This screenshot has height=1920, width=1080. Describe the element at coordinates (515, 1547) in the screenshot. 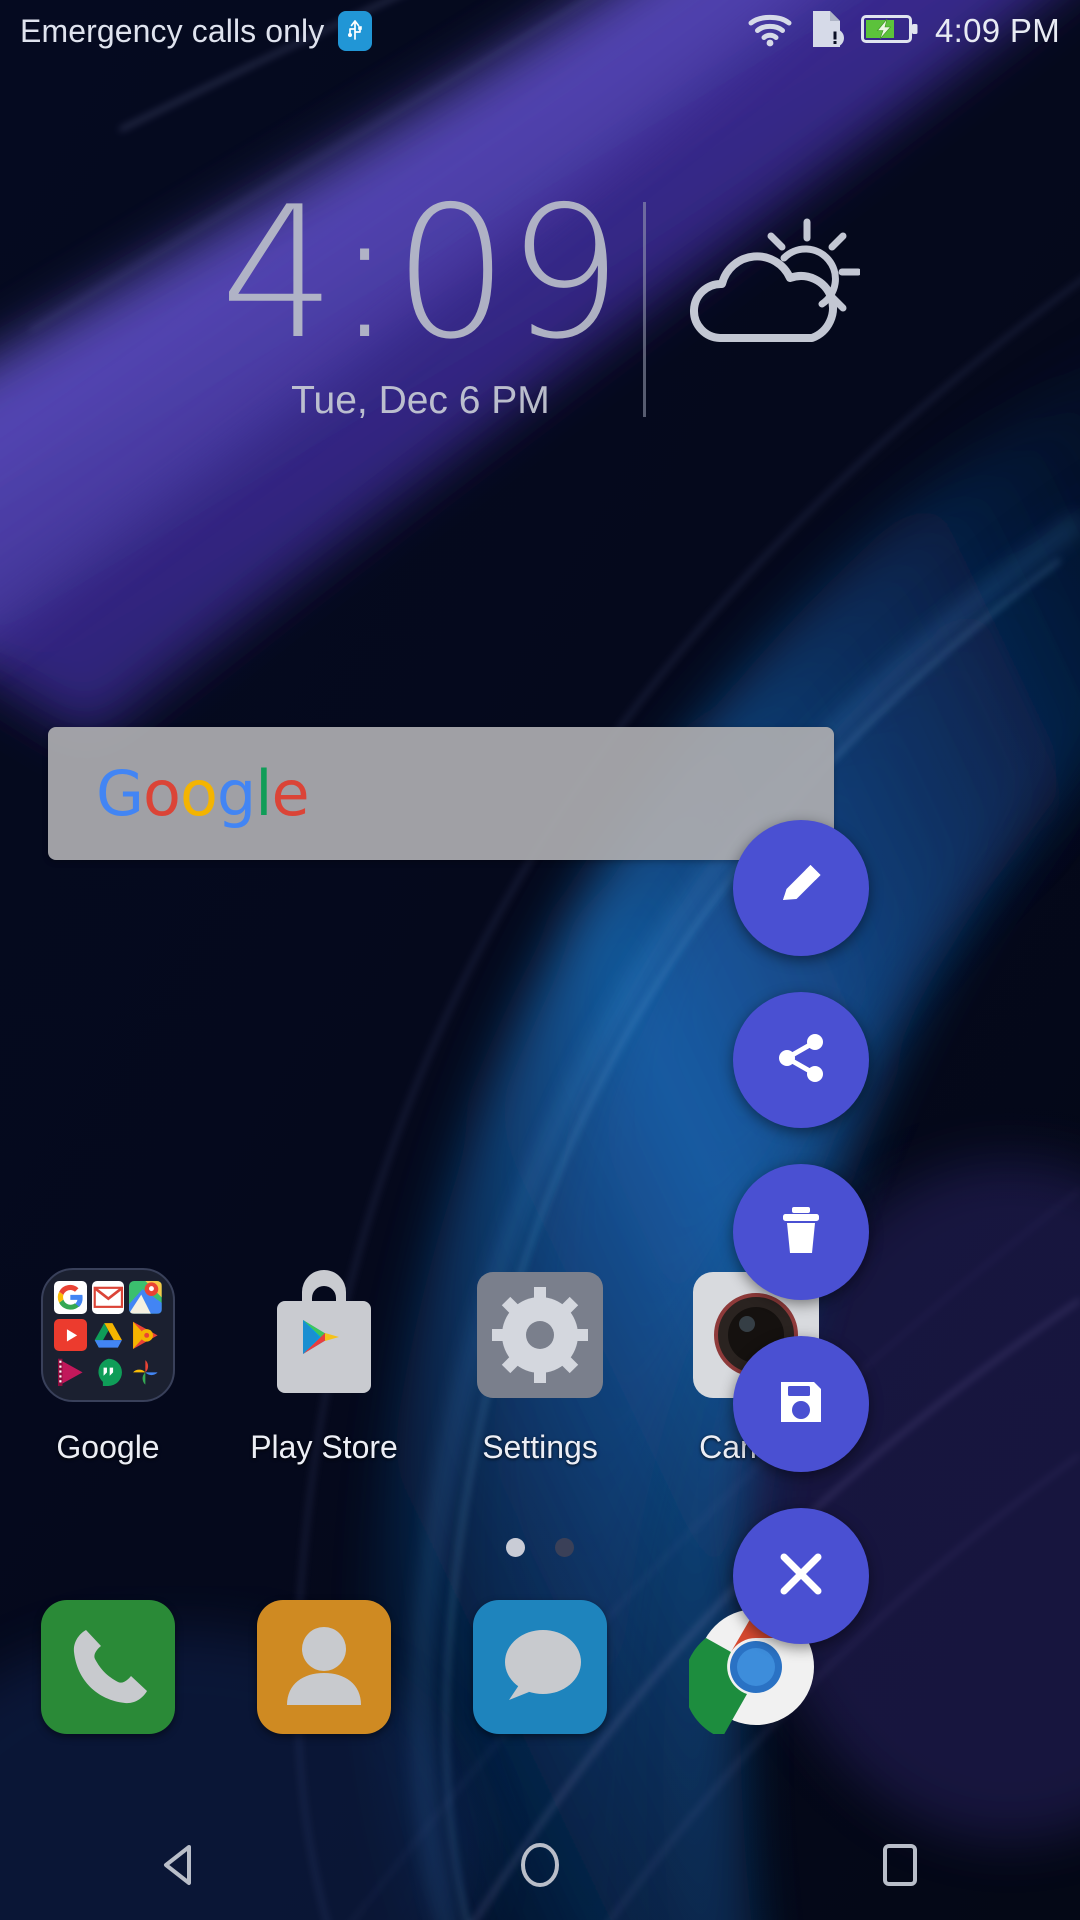

I see `page-dot-active` at that location.